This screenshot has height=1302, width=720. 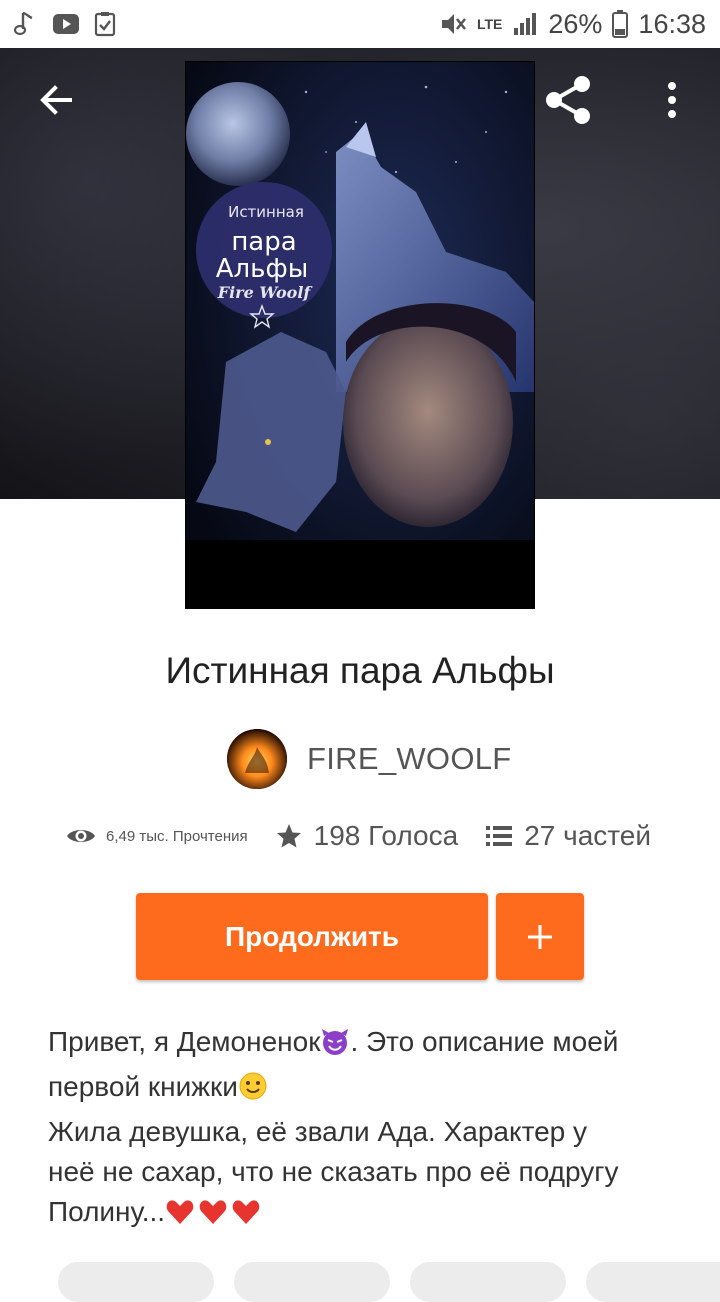 I want to click on battery-icon, so click(x=620, y=24).